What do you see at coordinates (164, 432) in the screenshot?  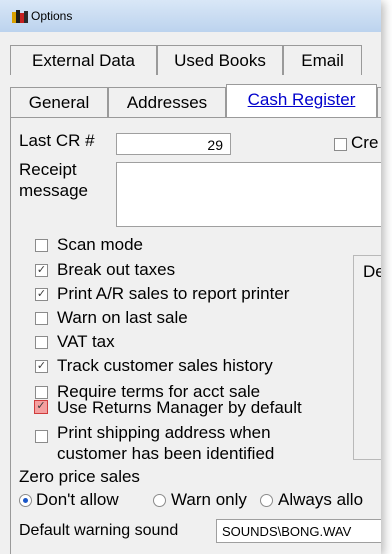 I see `print-shipping-label-line1: Print shipping address when` at bounding box center [164, 432].